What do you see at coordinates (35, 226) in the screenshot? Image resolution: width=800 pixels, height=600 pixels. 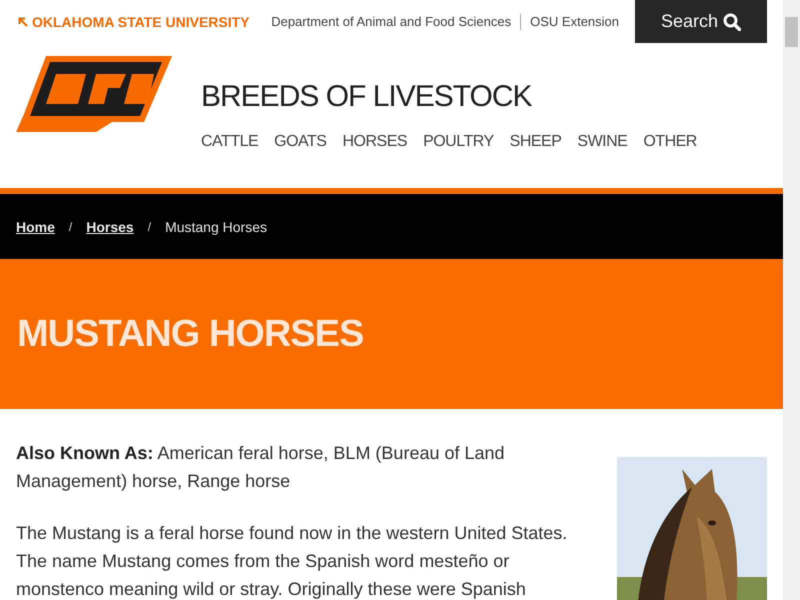 I see `breadcrumb-link: Home` at bounding box center [35, 226].